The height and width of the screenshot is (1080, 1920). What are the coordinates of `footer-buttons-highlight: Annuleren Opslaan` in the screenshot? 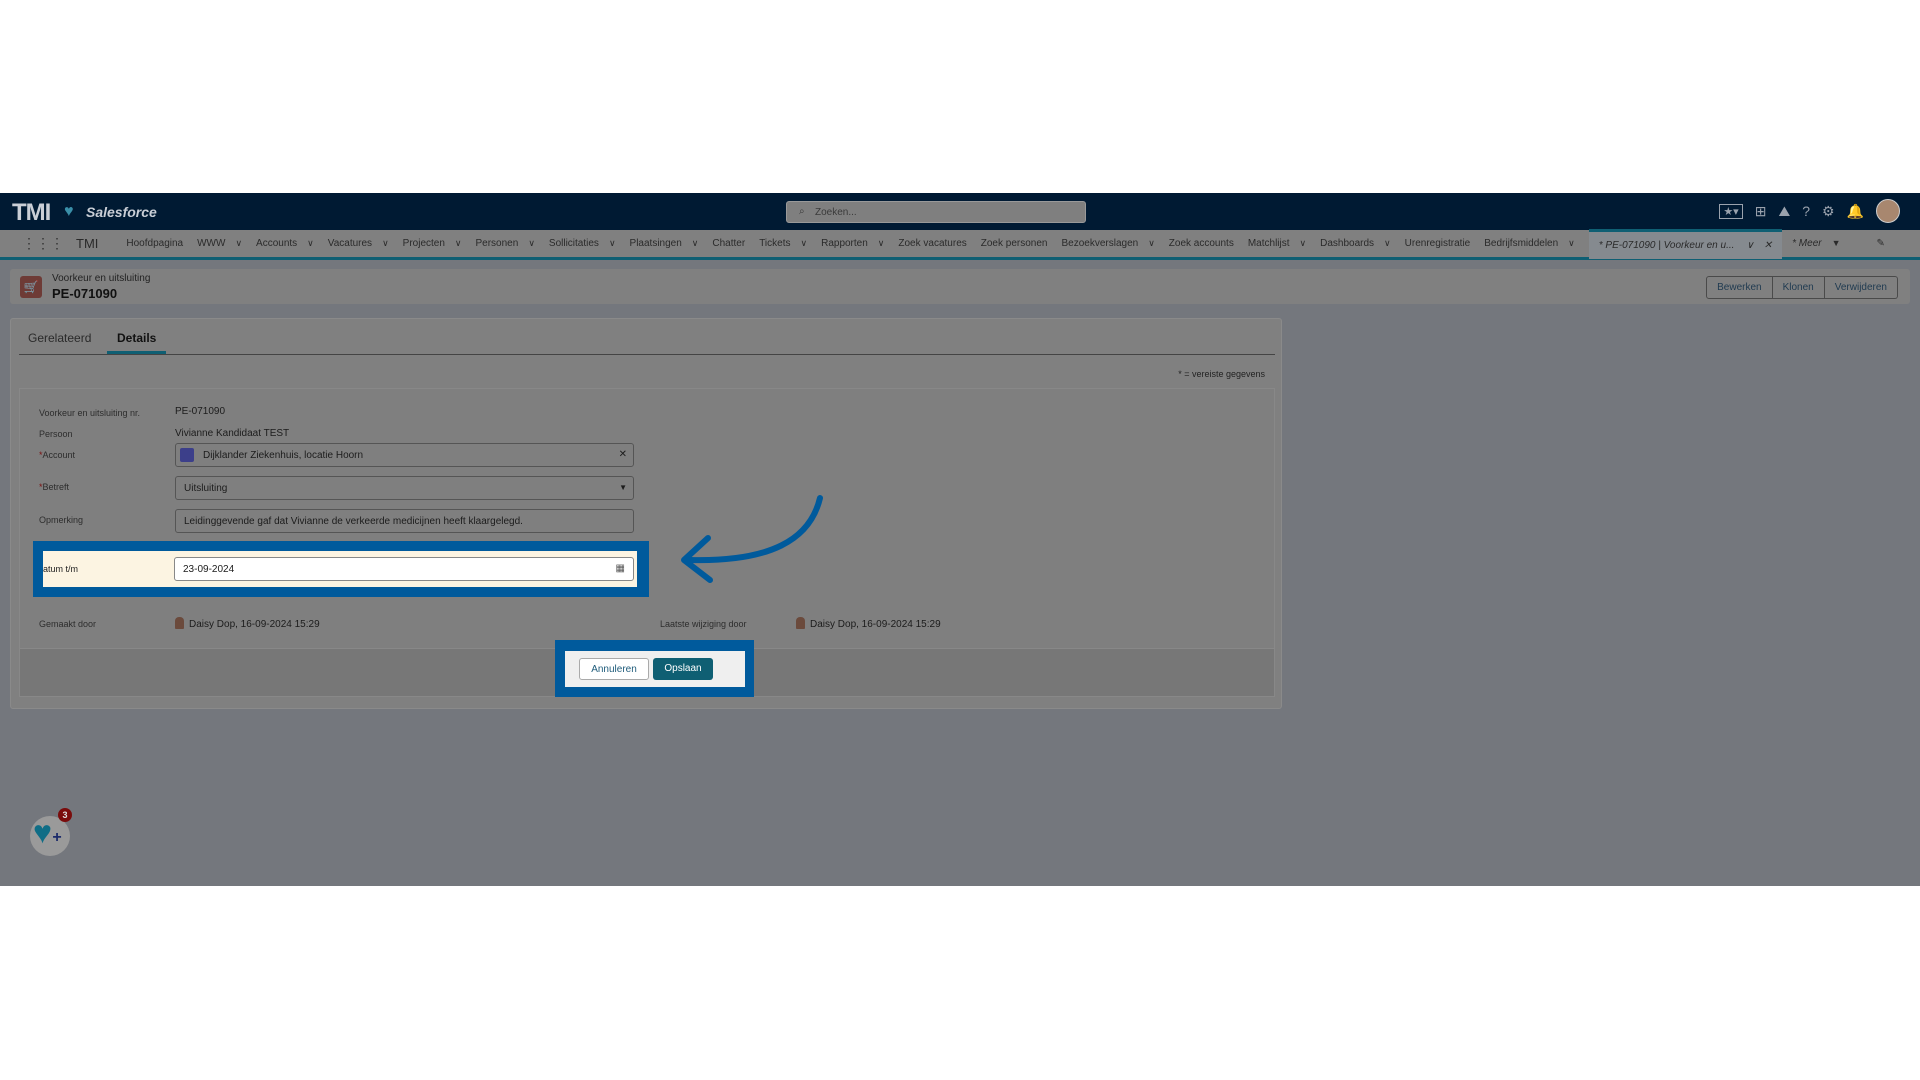 It's located at (654, 668).